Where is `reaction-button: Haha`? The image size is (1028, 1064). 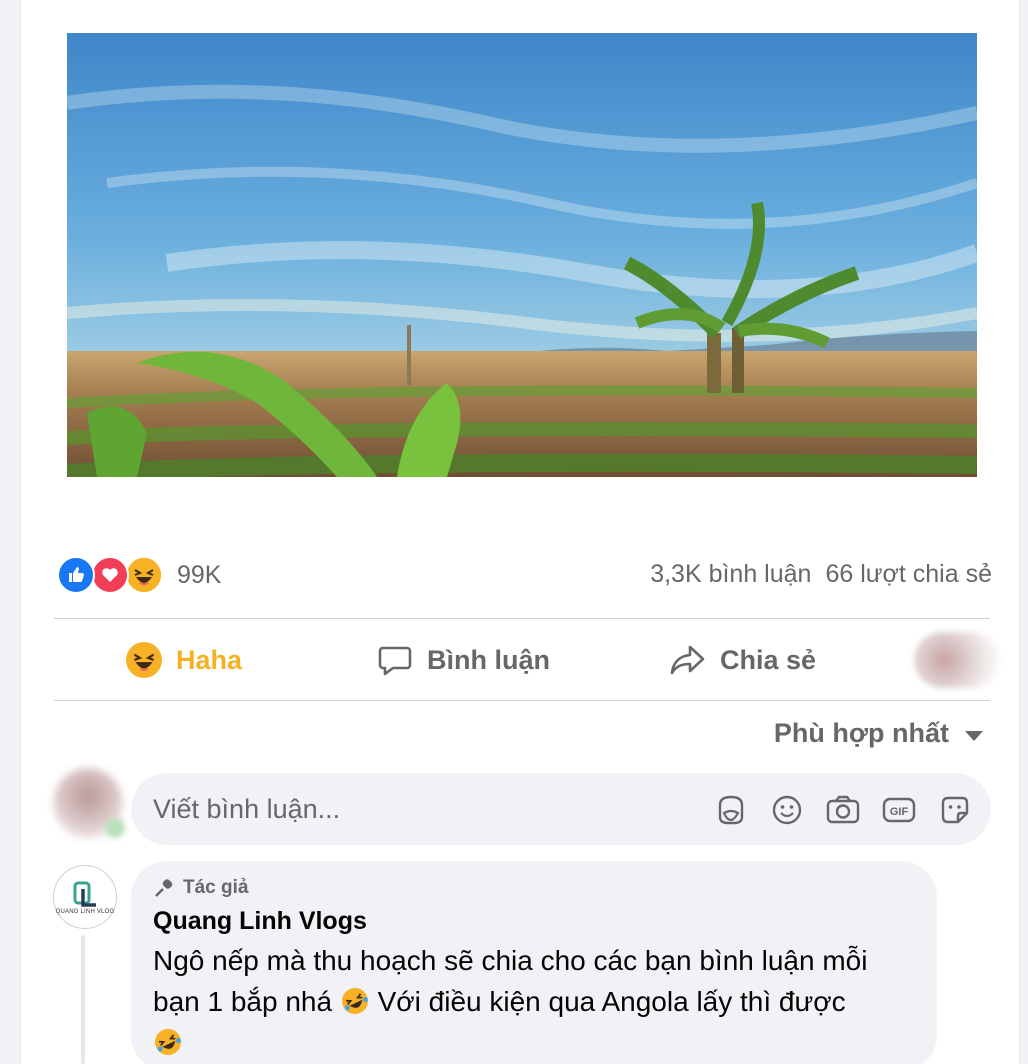 reaction-button: Haha is located at coordinates (184, 660).